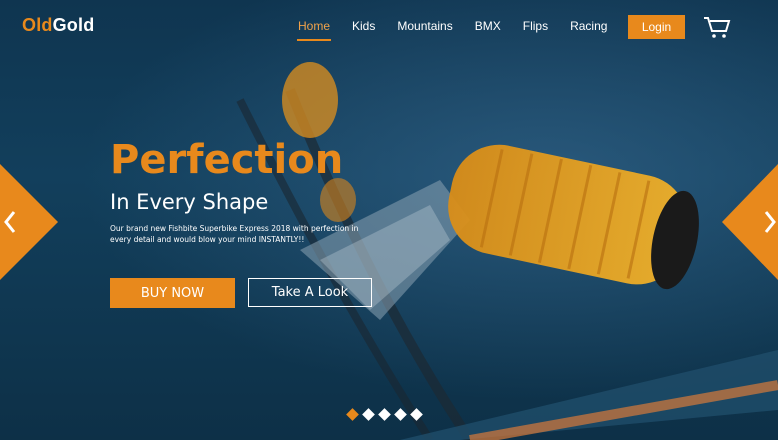 The height and width of the screenshot is (440, 778). What do you see at coordinates (310, 292) in the screenshot?
I see `take-a-look-button: Take A Look` at bounding box center [310, 292].